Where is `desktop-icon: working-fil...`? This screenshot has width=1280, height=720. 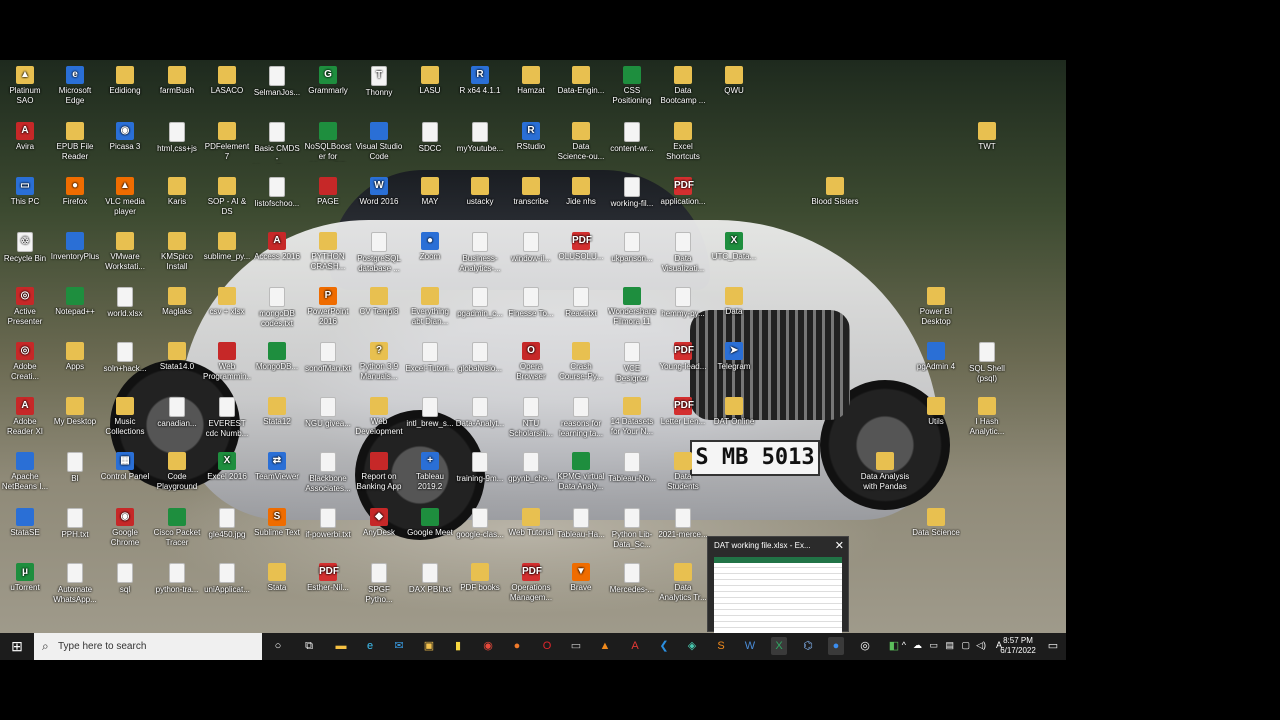 desktop-icon: working-fil... is located at coordinates (632, 193).